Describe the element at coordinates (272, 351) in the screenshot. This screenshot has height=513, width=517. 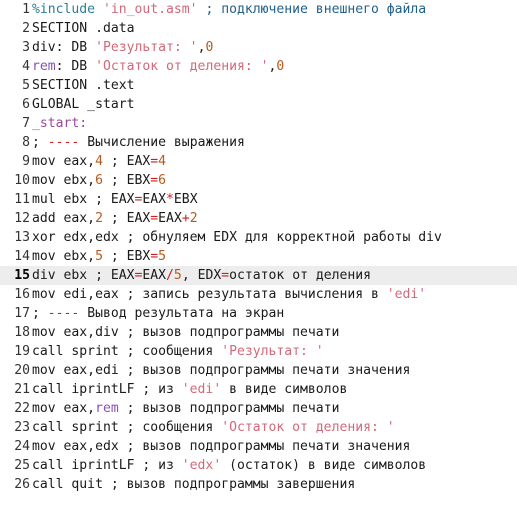
I see `code-token: 'Результат: '` at that location.